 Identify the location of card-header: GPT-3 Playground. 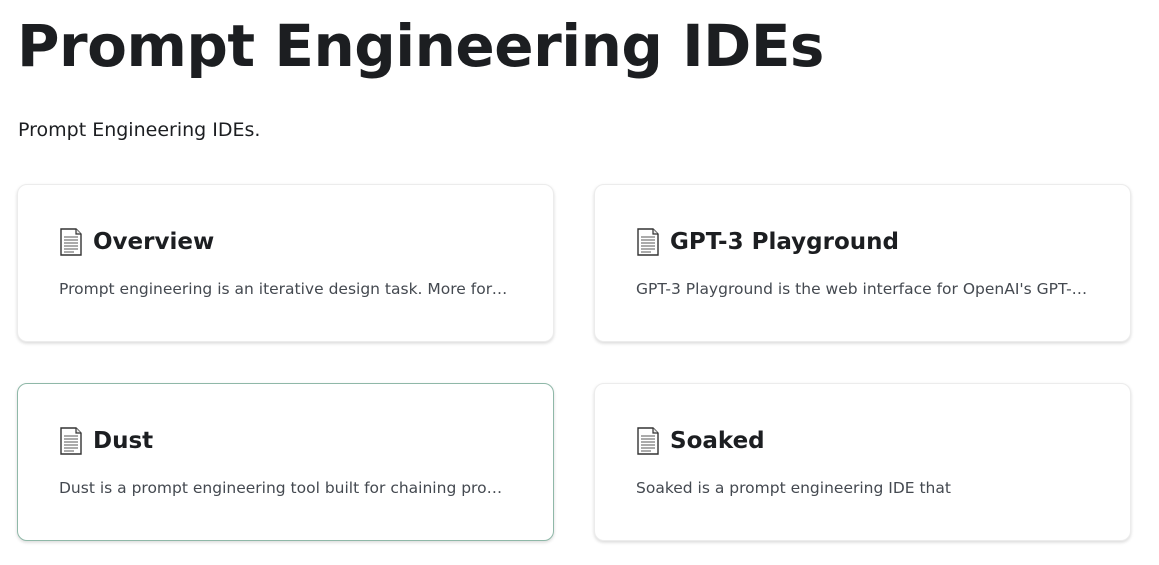
(767, 242).